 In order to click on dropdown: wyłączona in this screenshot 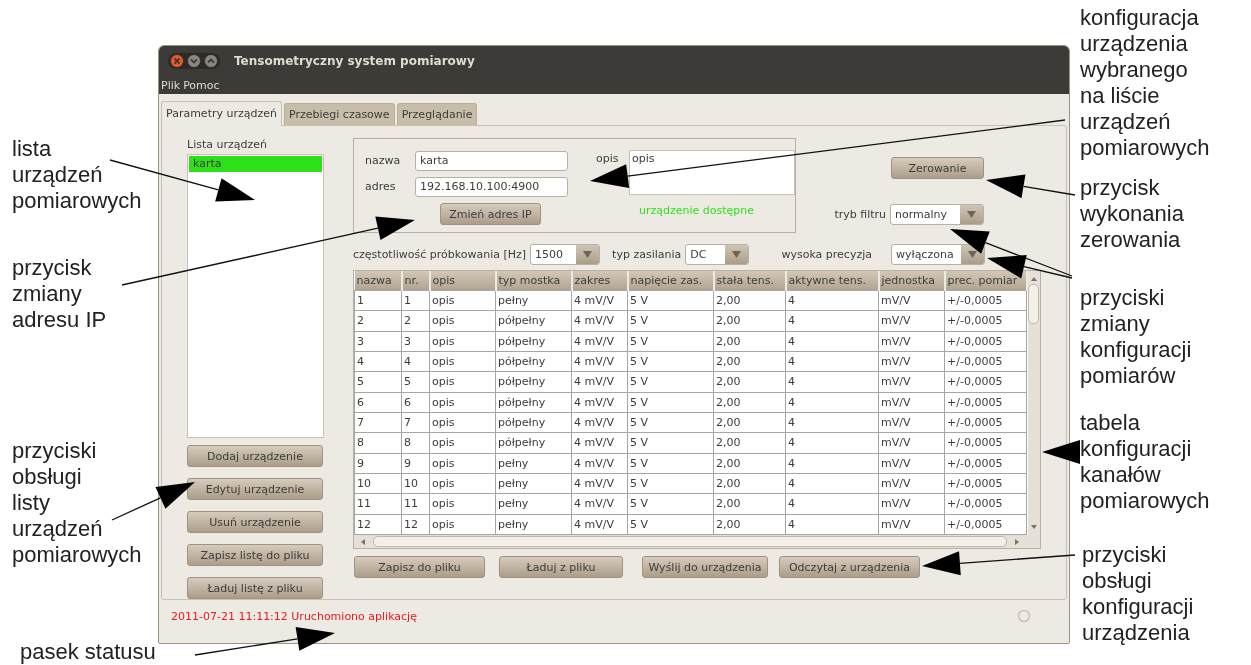, I will do `click(938, 254)`.